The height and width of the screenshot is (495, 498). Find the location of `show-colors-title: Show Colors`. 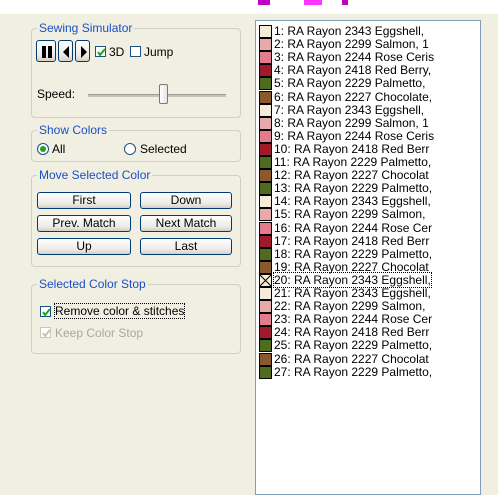

show-colors-title: Show Colors is located at coordinates (73, 130).